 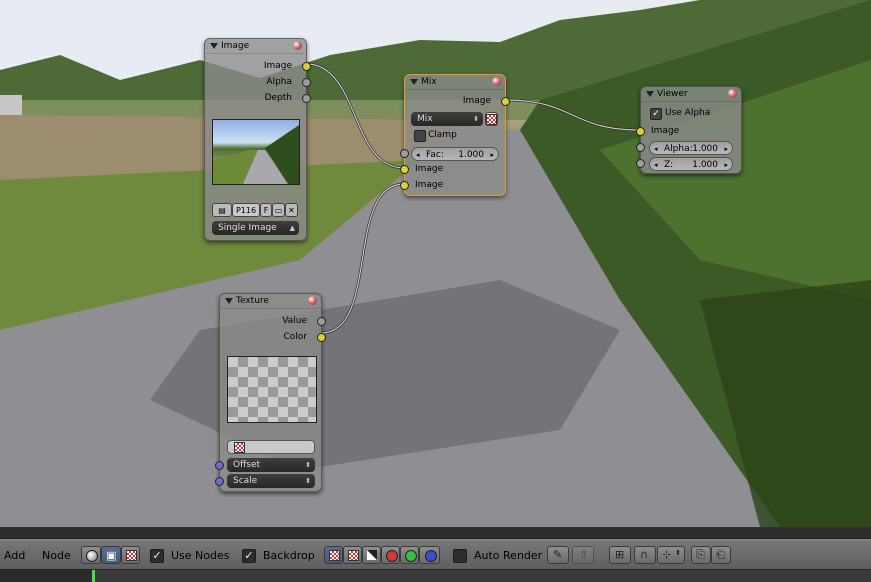 What do you see at coordinates (404, 185) in the screenshot?
I see `input-image-2-socket` at bounding box center [404, 185].